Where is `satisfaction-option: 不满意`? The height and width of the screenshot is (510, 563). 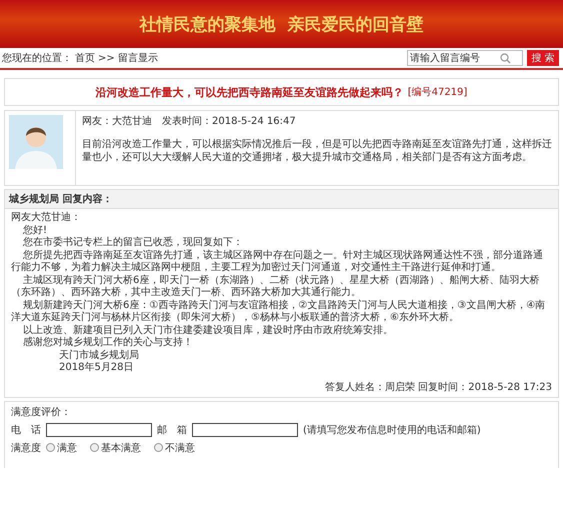
satisfaction-option: 不满意 is located at coordinates (174, 447).